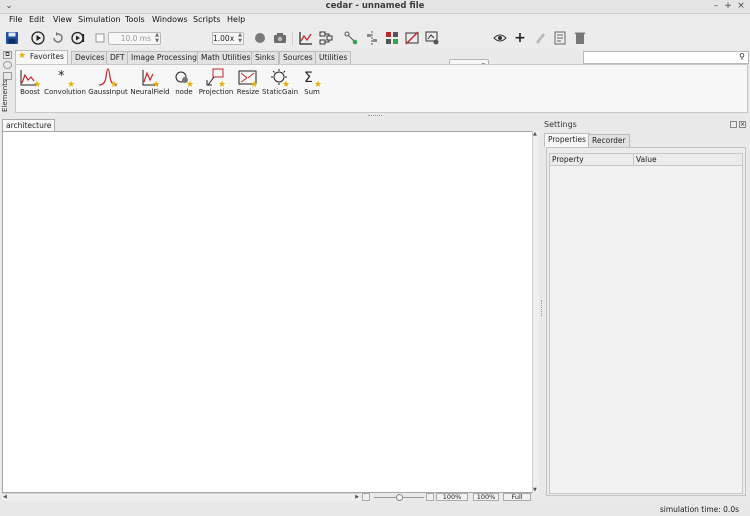 The image size is (750, 516). I want to click on zoom-fit-button: Full, so click(517, 497).